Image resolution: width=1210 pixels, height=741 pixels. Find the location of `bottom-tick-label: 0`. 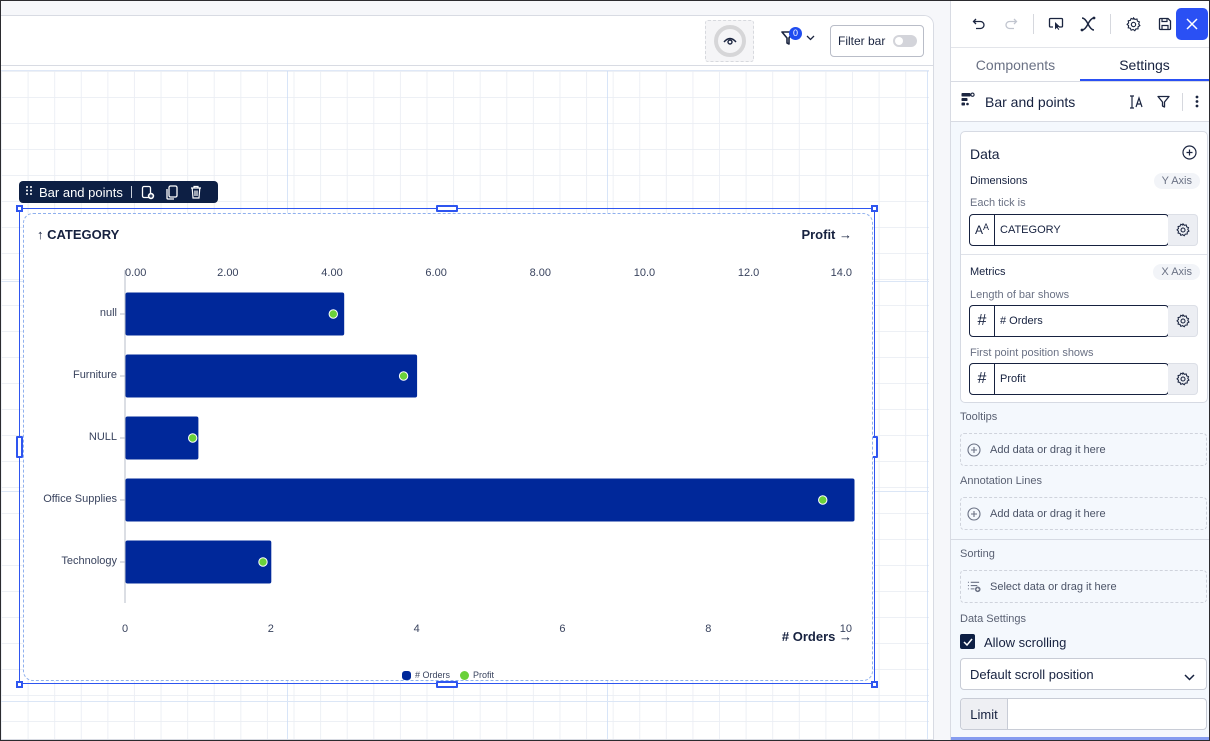

bottom-tick-label: 0 is located at coordinates (125, 629).